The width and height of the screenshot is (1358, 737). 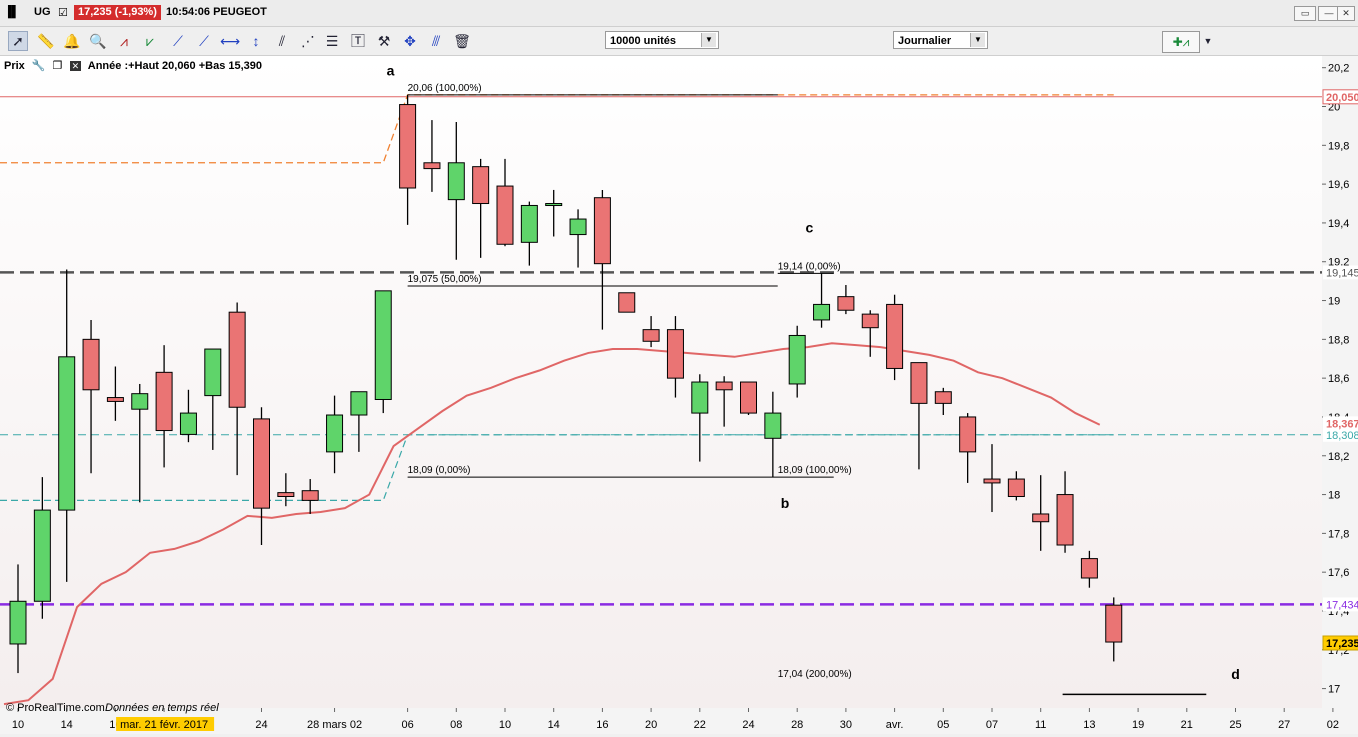 I want to click on quantity-select: 10000 unités ▼, so click(x=662, y=40).